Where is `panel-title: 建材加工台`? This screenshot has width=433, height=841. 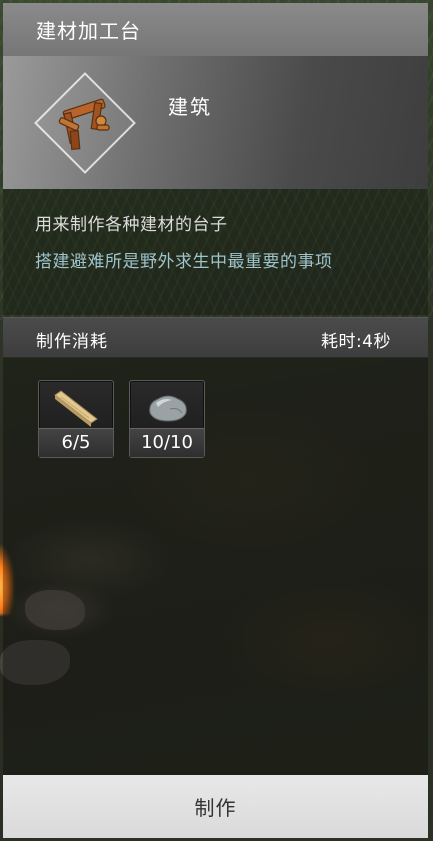
panel-title: 建材加工台 is located at coordinates (88, 31).